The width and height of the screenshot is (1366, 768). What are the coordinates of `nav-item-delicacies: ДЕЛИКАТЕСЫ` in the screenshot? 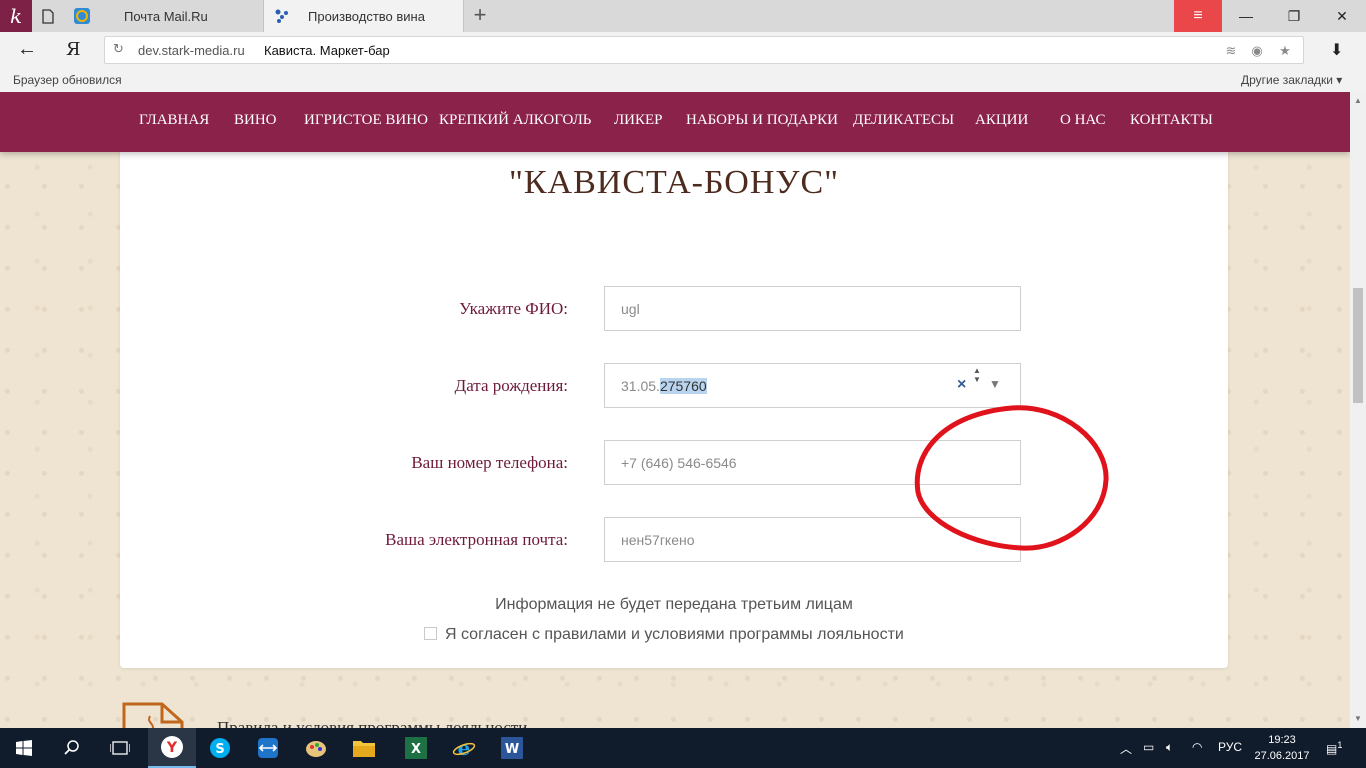 It's located at (903, 120).